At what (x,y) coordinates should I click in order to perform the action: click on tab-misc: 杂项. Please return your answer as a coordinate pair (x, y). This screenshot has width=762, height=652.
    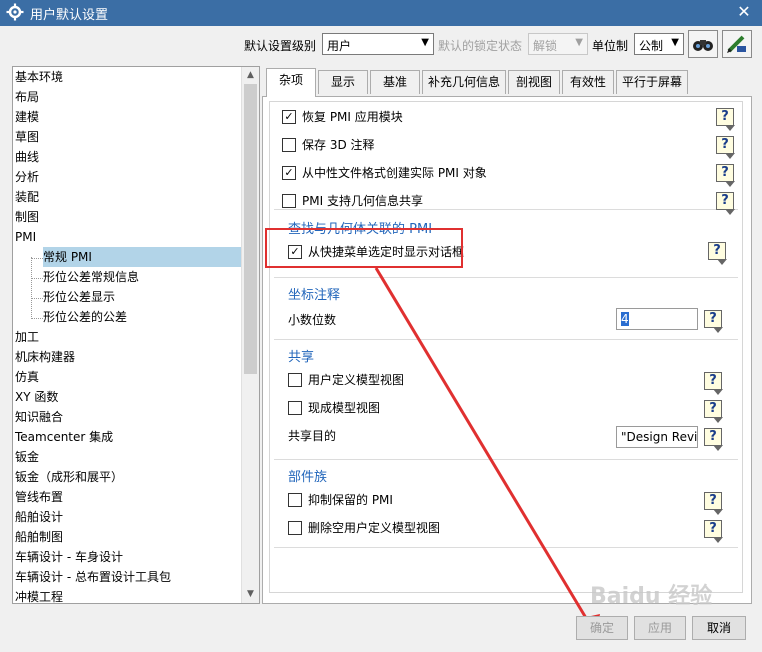
    Looking at the image, I should click on (291, 82).